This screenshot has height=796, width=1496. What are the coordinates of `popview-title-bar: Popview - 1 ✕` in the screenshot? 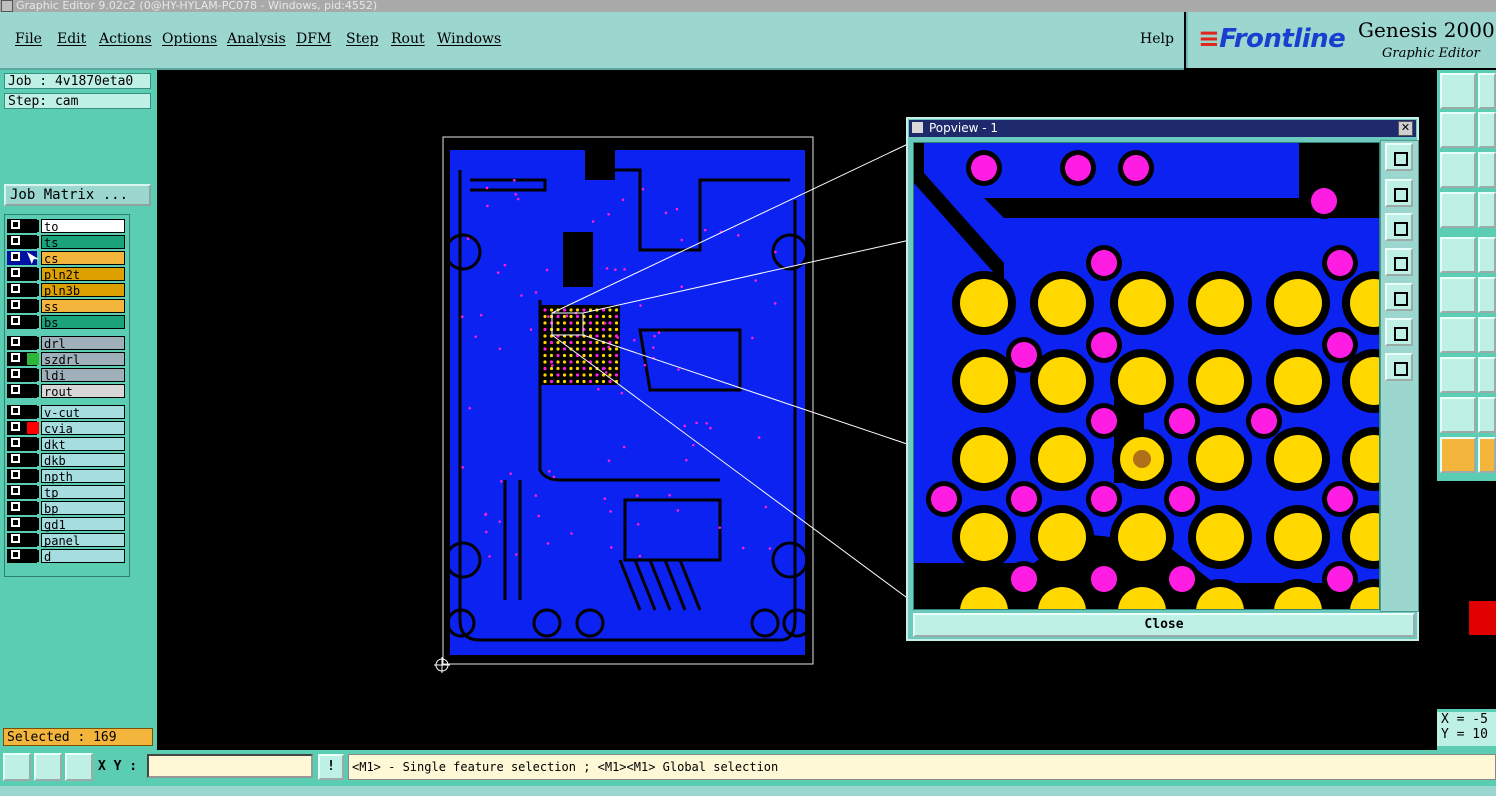 It's located at (1162, 128).